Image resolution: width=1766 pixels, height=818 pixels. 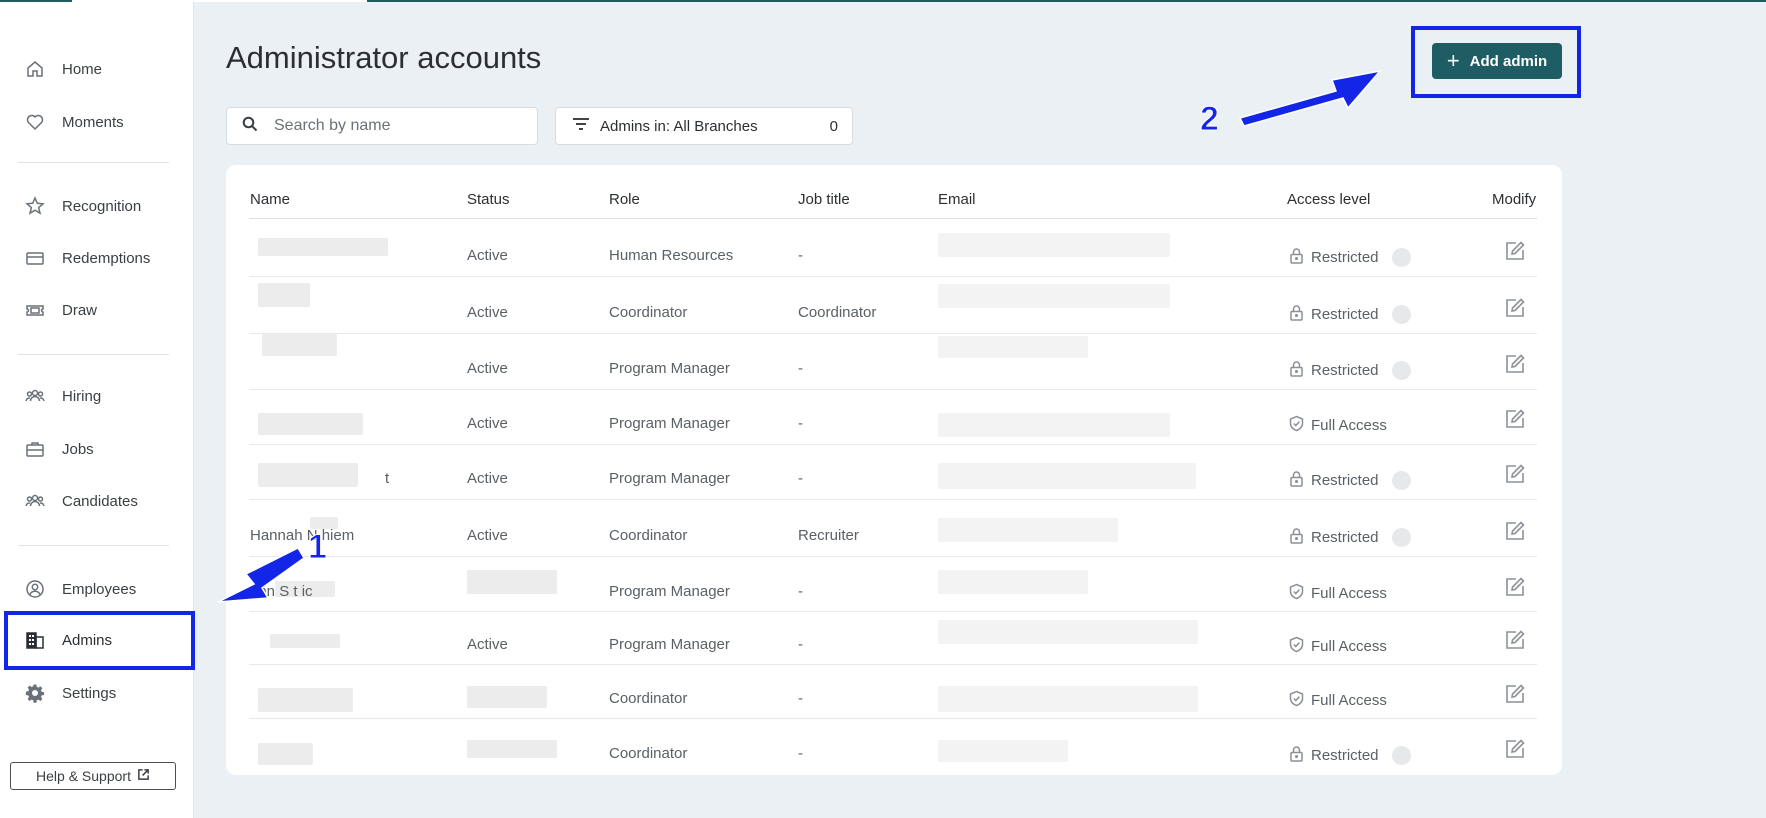 I want to click on sidebar-item-employees: Employees, so click(x=80, y=589).